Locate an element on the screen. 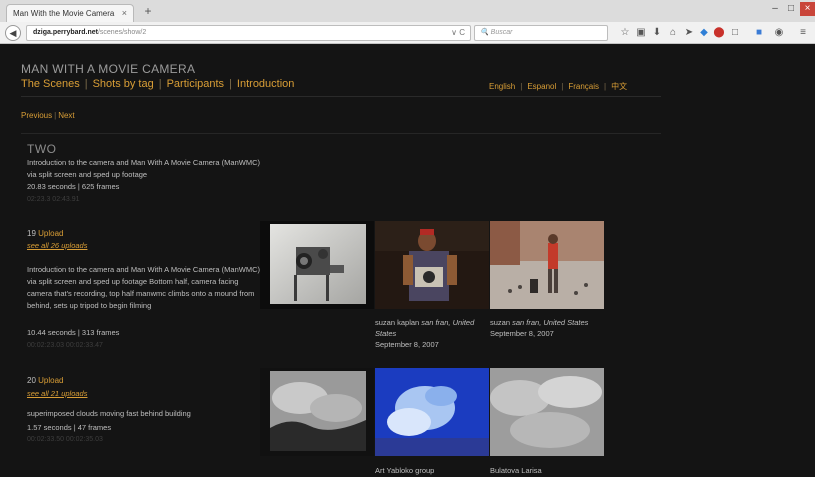 The image size is (815, 477). shield-icon: ◆ is located at coordinates (704, 33).